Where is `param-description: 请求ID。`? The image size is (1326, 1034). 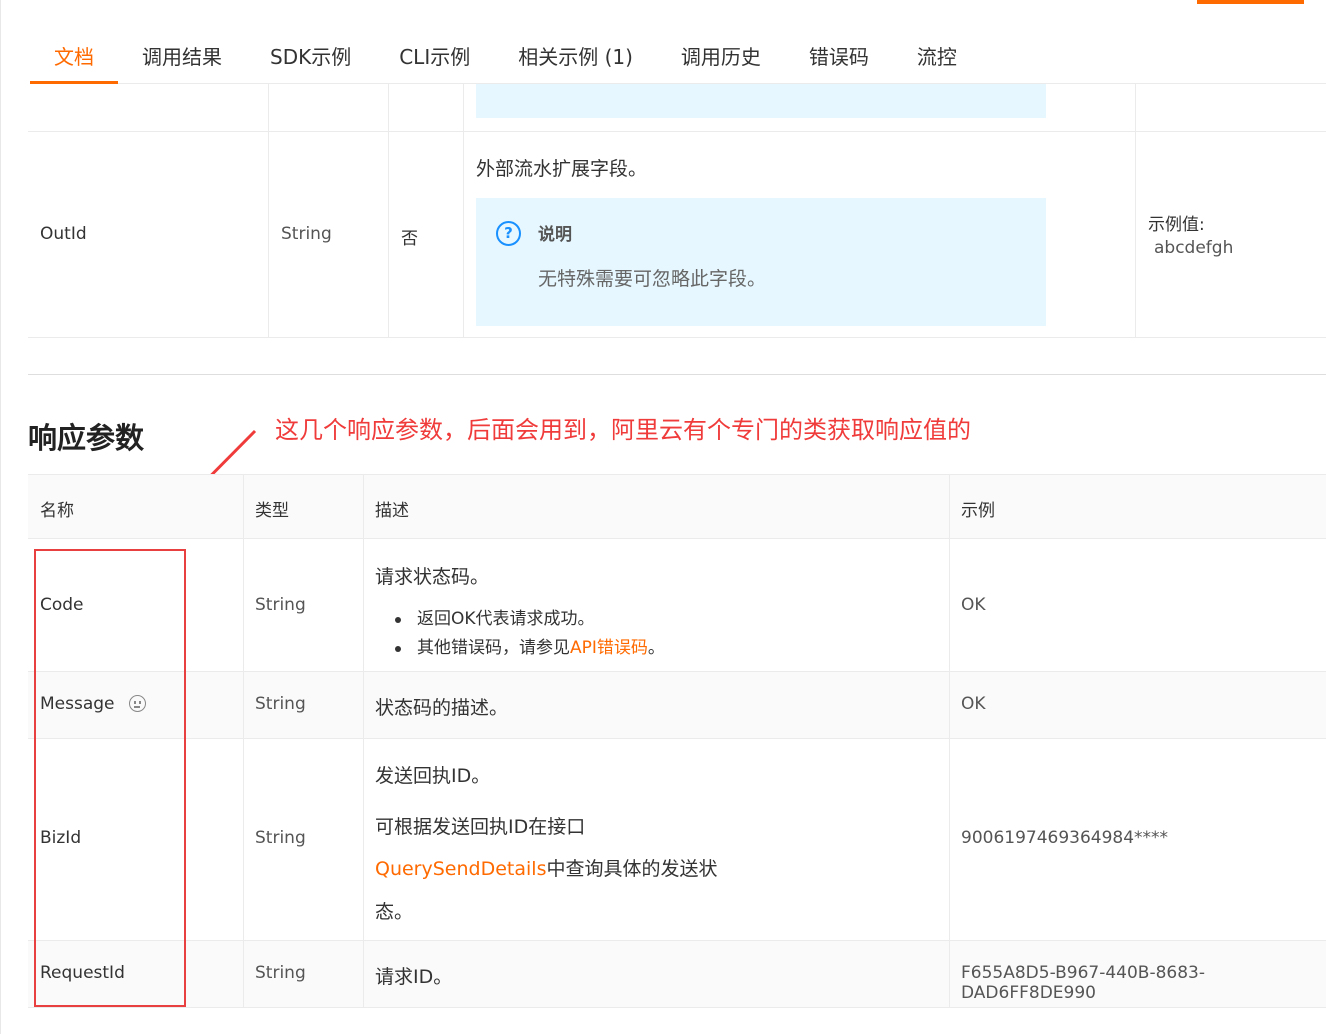 param-description: 请求ID。 is located at coordinates (414, 977).